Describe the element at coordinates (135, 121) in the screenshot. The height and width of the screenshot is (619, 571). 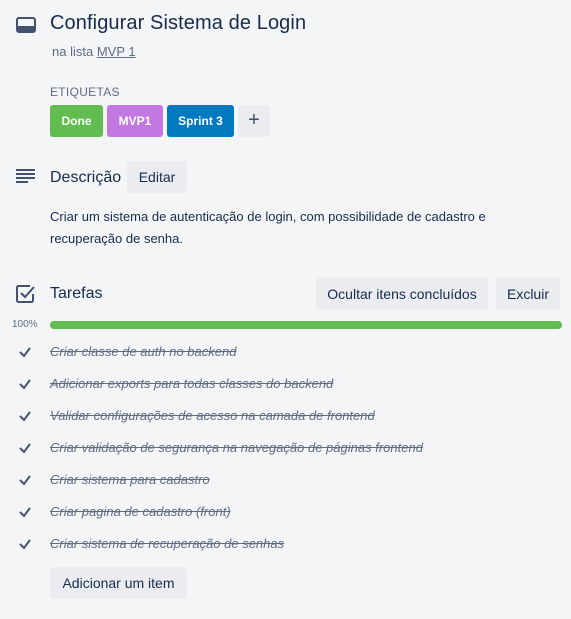
I see `label-mvp1: MVP1` at that location.